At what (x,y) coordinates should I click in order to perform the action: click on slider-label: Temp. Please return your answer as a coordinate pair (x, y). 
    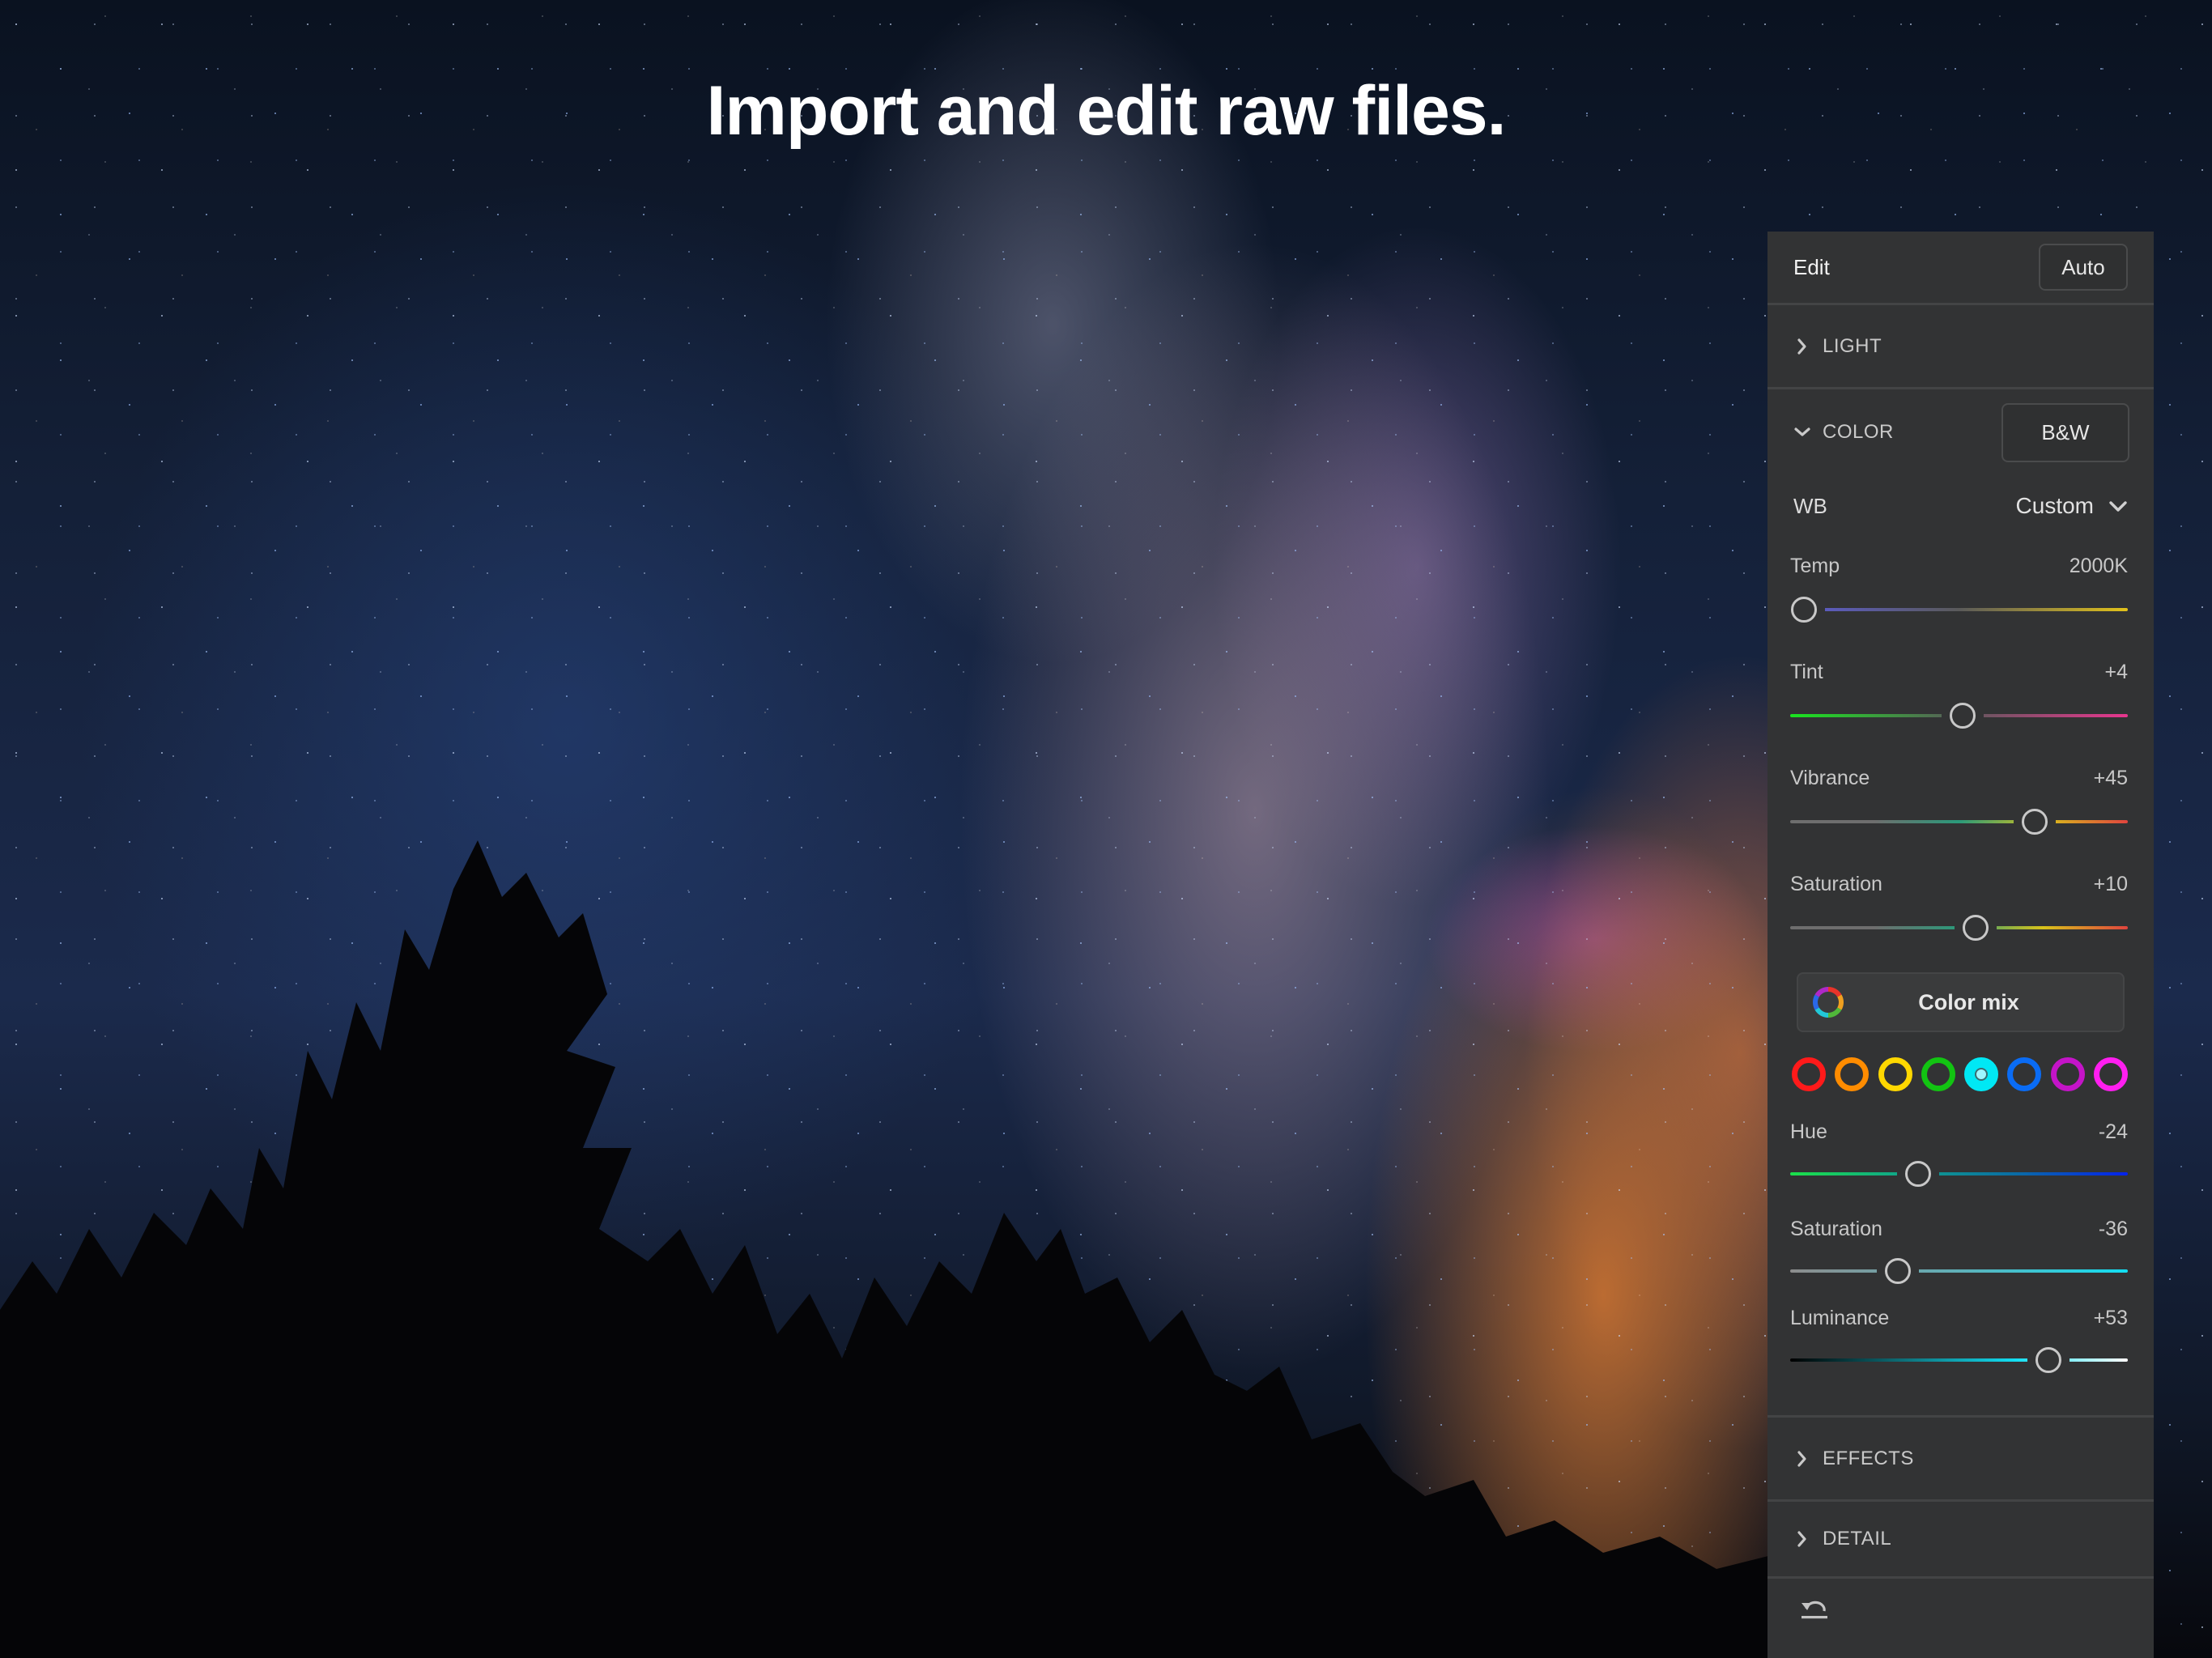
    Looking at the image, I should click on (1815, 566).